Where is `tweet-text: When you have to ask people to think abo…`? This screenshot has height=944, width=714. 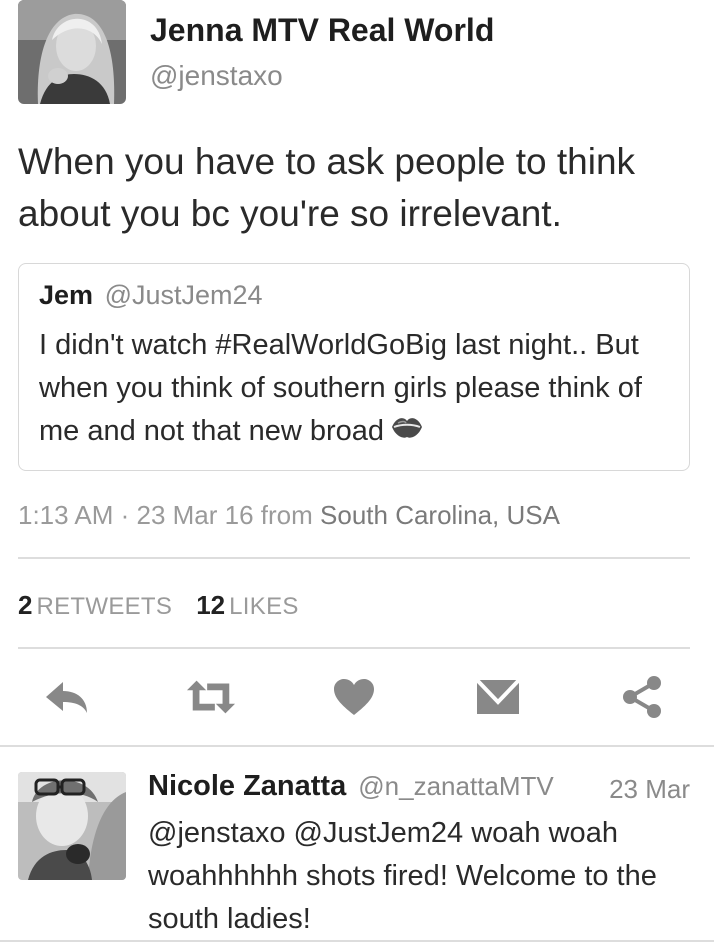 tweet-text: When you have to ask people to think abo… is located at coordinates (327, 187).